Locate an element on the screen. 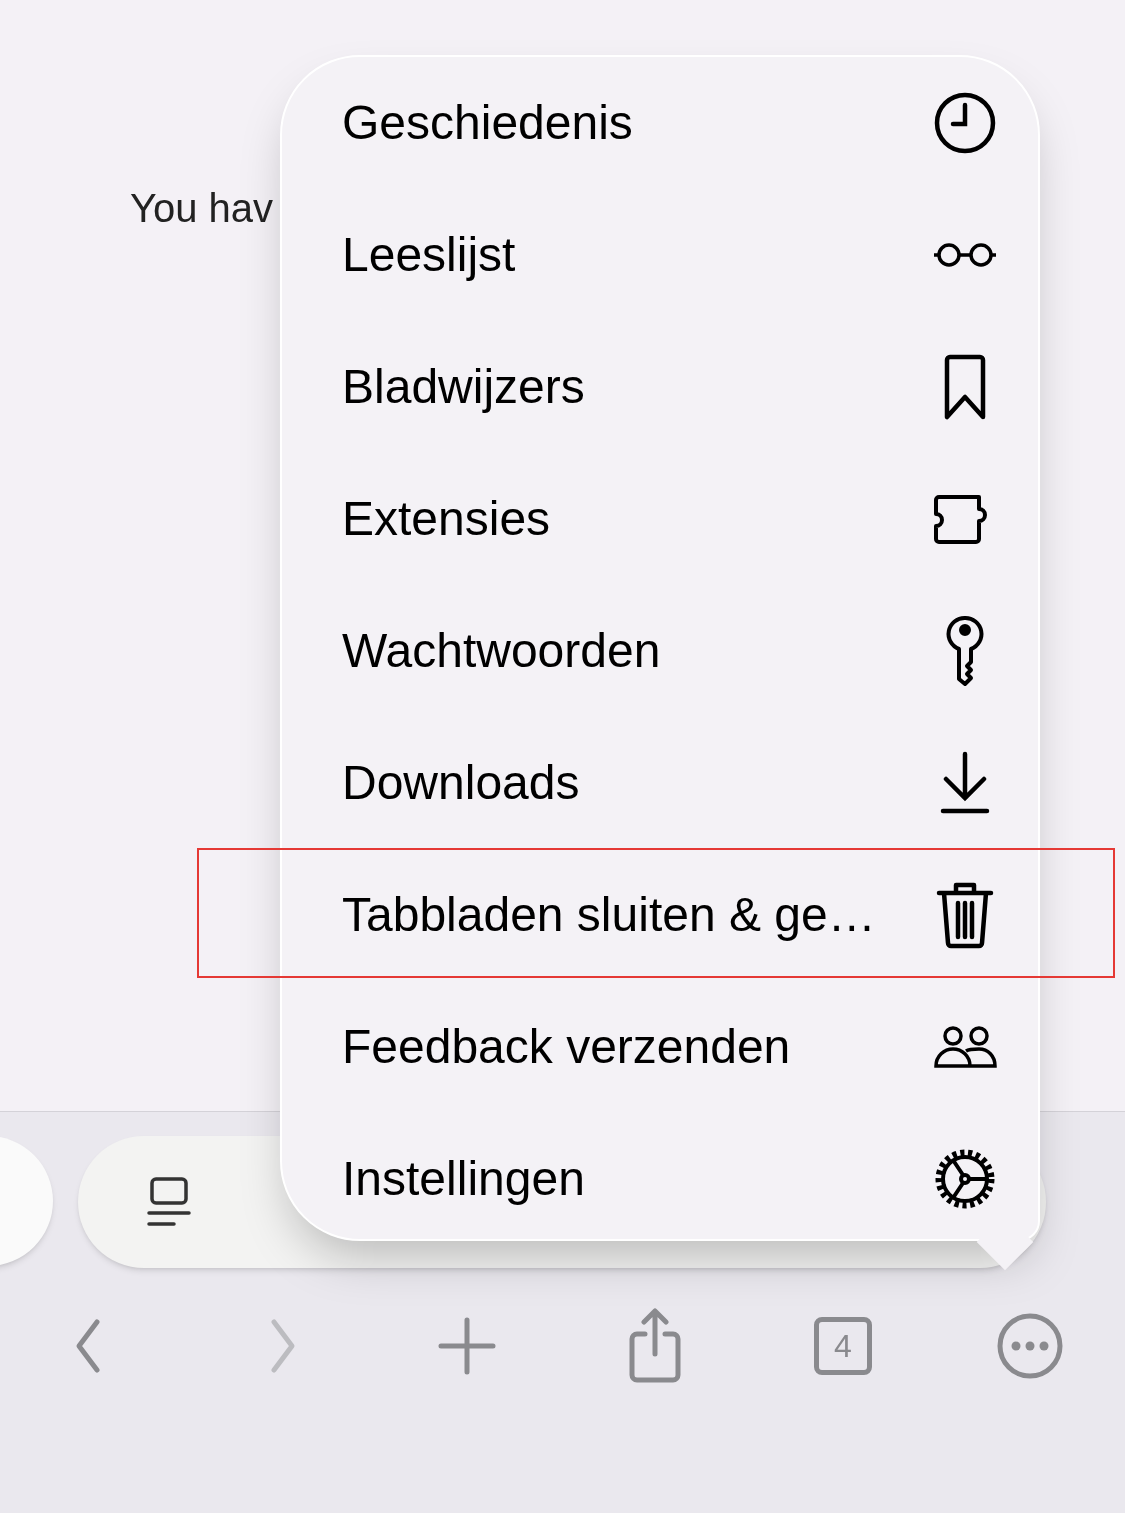 This screenshot has height=1513, width=1125. download-icon is located at coordinates (965, 783).